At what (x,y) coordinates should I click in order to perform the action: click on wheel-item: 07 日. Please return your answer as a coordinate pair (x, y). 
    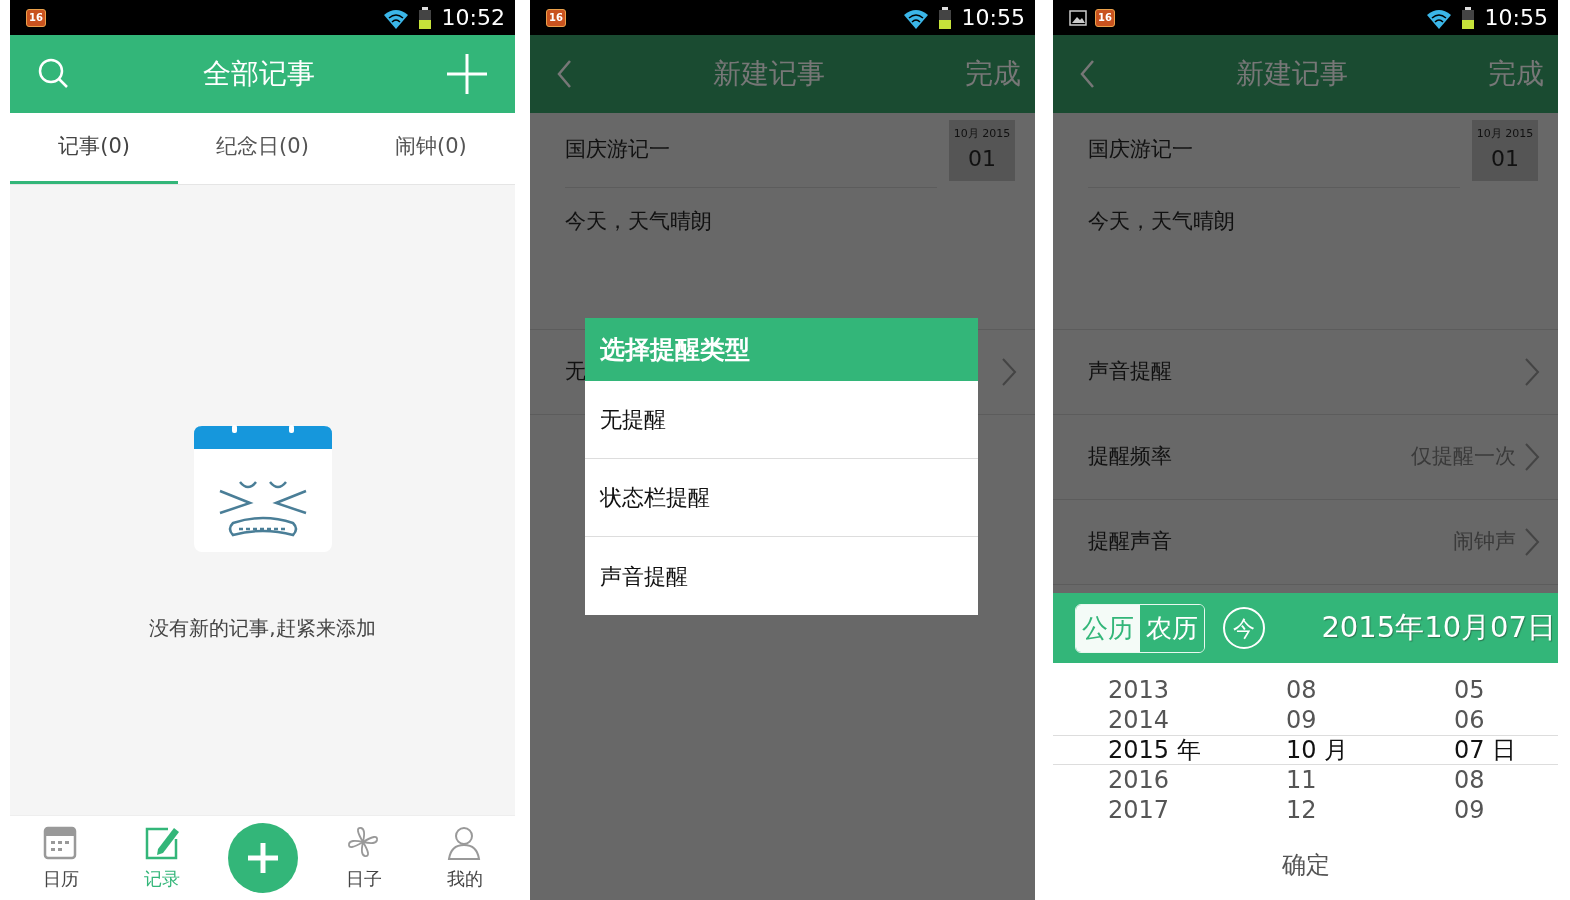
    Looking at the image, I should click on (1506, 750).